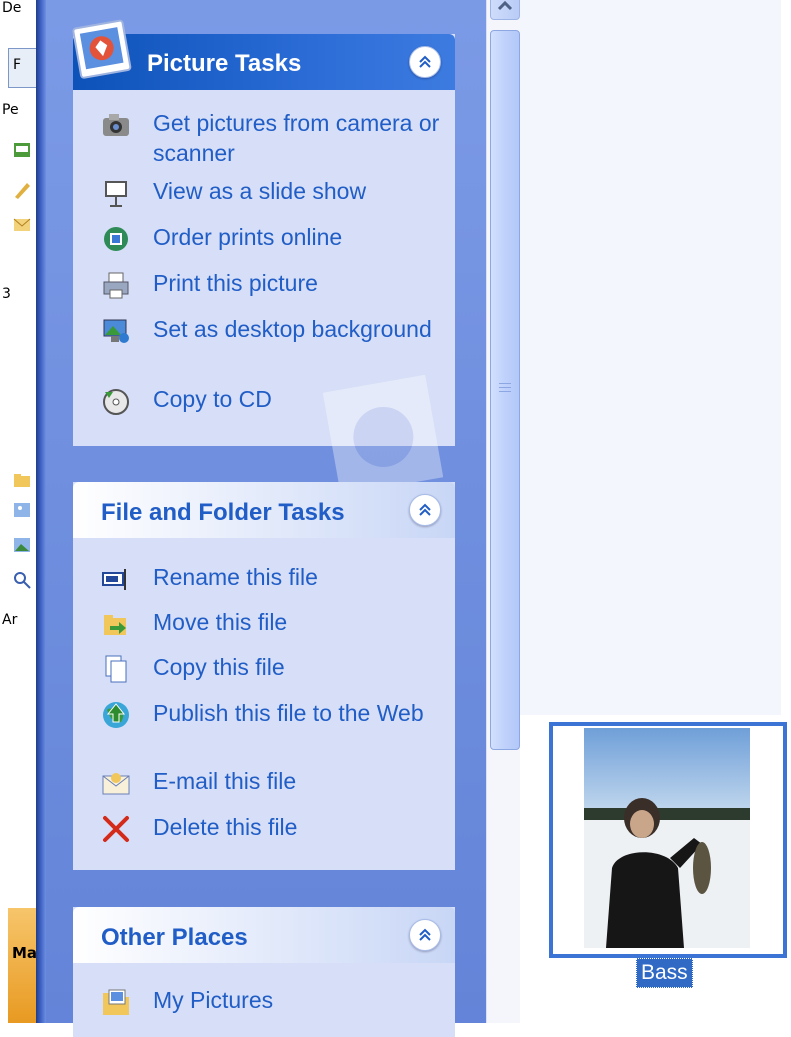 The image size is (791, 1037). Describe the element at coordinates (12, 8) in the screenshot. I see `strip-text-fragment: De` at that location.